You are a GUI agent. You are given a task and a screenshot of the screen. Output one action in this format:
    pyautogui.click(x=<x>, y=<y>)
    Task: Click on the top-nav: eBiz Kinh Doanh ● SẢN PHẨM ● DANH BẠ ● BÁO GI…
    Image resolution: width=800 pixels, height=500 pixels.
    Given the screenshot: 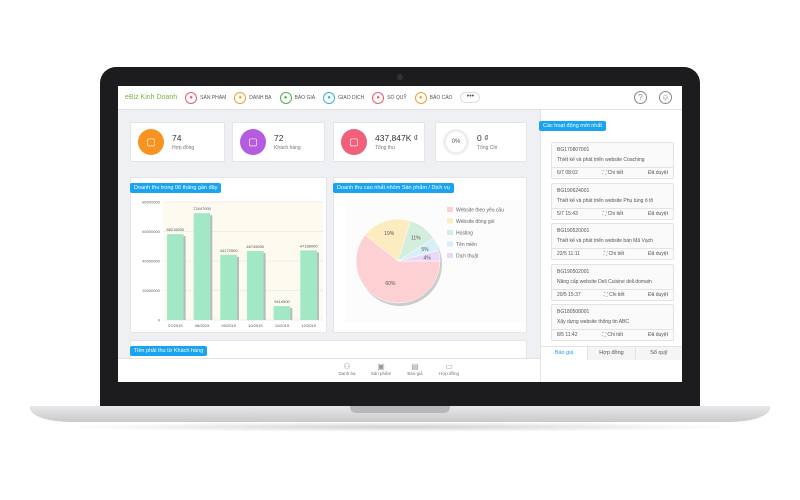 What is the action you would take?
    pyautogui.click(x=400, y=98)
    